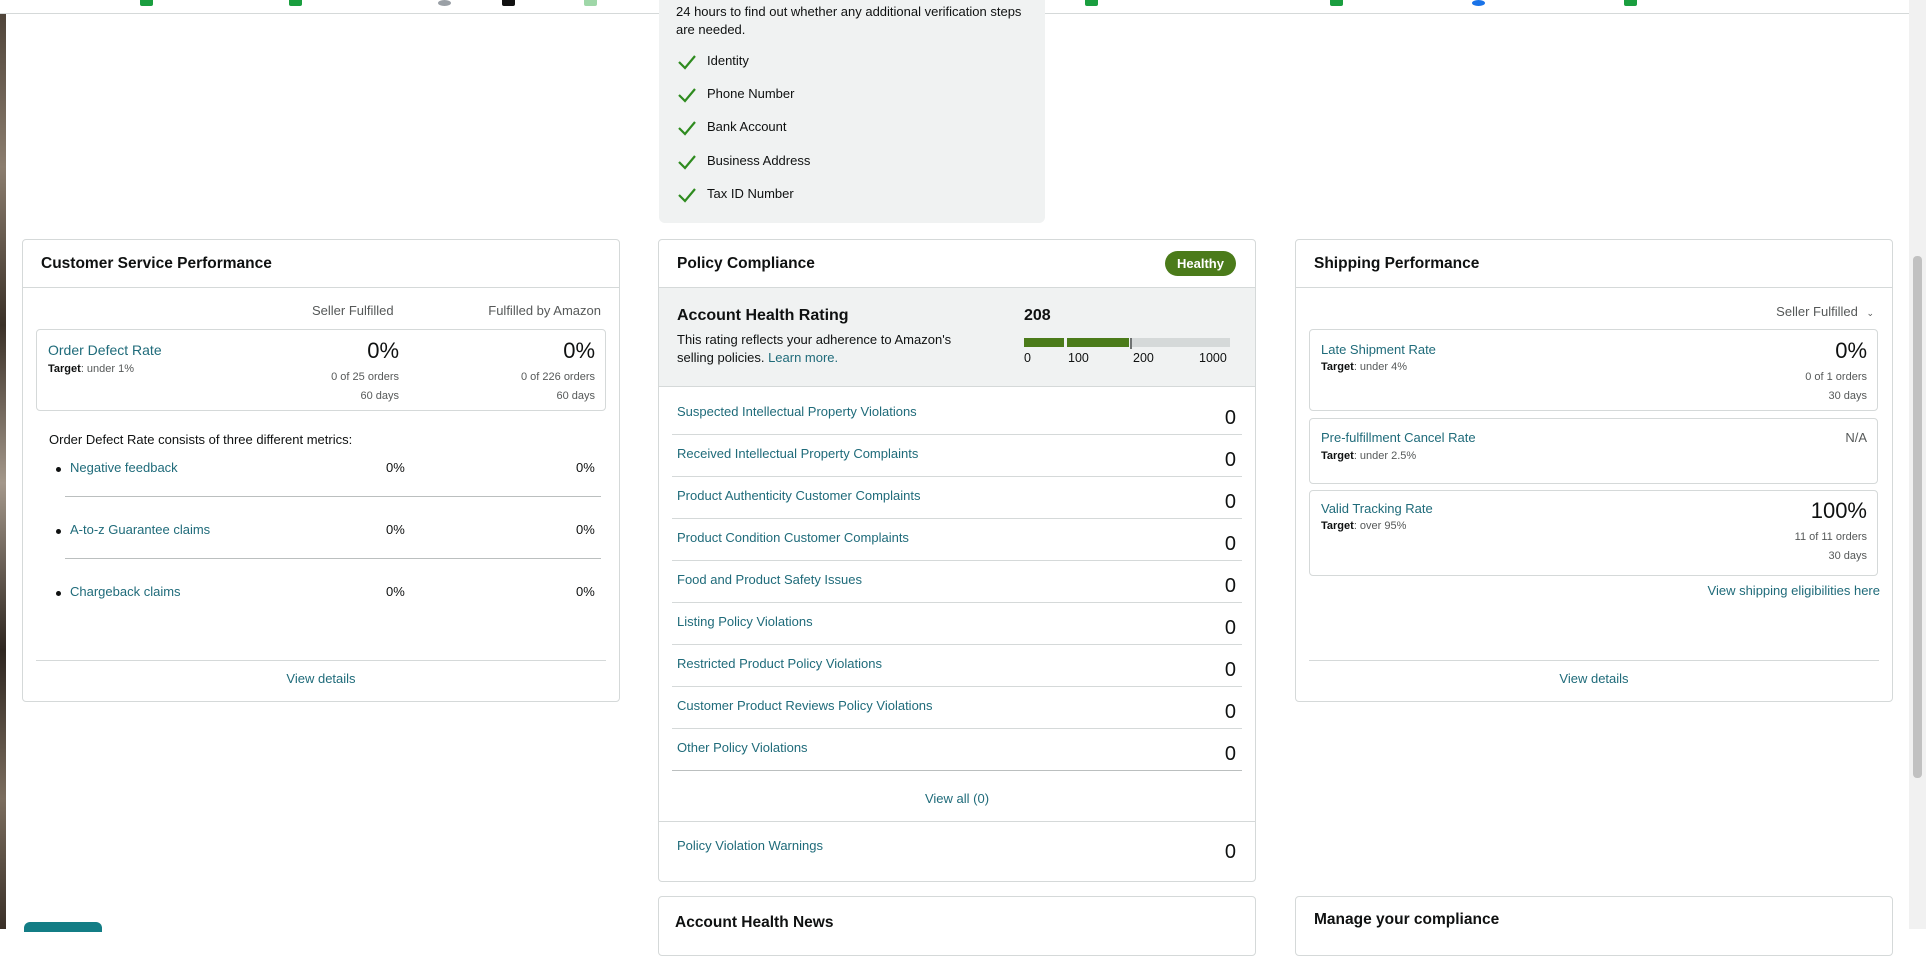 The image size is (1926, 956). What do you see at coordinates (140, 529) in the screenshot?
I see `atoz-claims-link: A-to-z Guarantee claims` at bounding box center [140, 529].